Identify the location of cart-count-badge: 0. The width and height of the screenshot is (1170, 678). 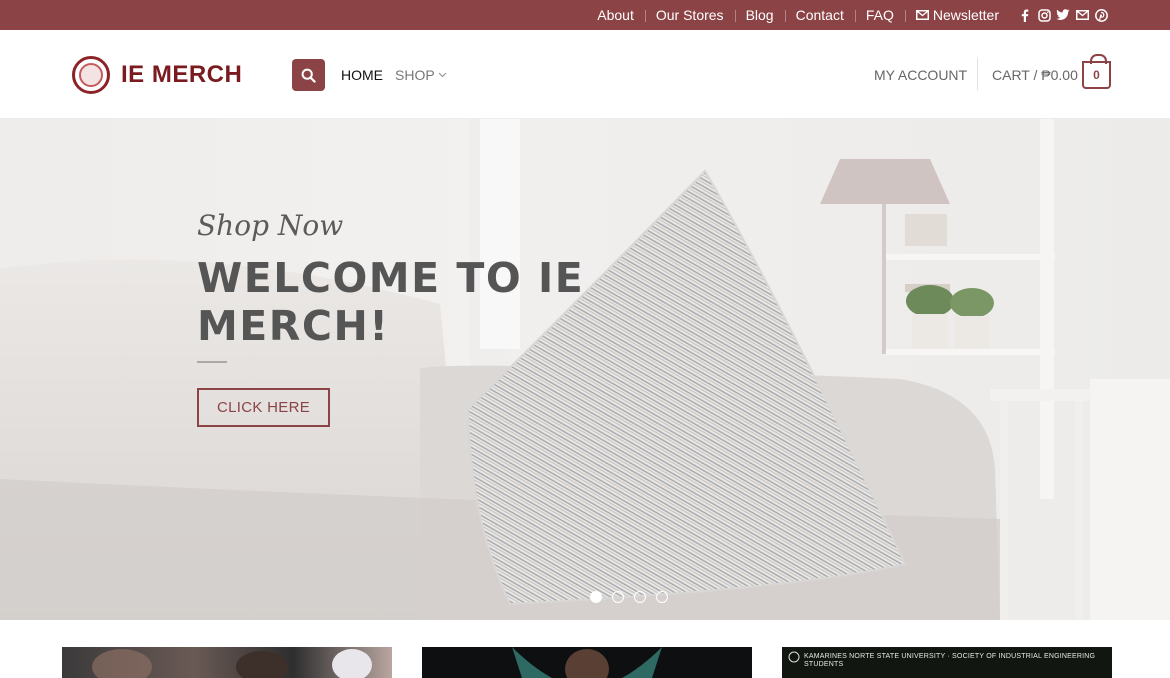
(1096, 71).